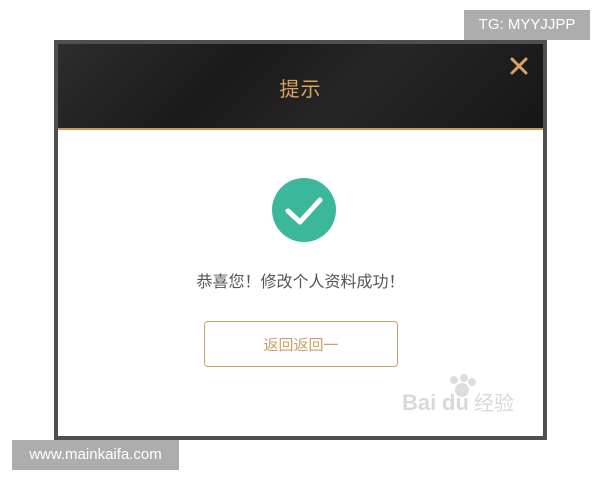 This screenshot has width=600, height=480. I want to click on tg-watermark: TG: MYYJJPP, so click(527, 25).